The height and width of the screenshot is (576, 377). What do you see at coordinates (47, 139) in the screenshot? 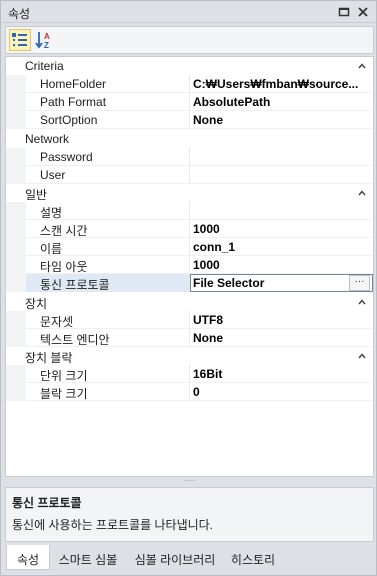
I see `category-label: Network` at bounding box center [47, 139].